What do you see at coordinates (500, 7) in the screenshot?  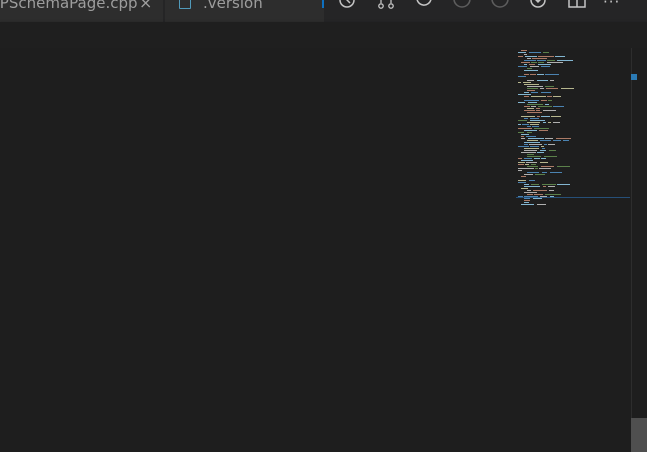 I see `next-change-icon` at bounding box center [500, 7].